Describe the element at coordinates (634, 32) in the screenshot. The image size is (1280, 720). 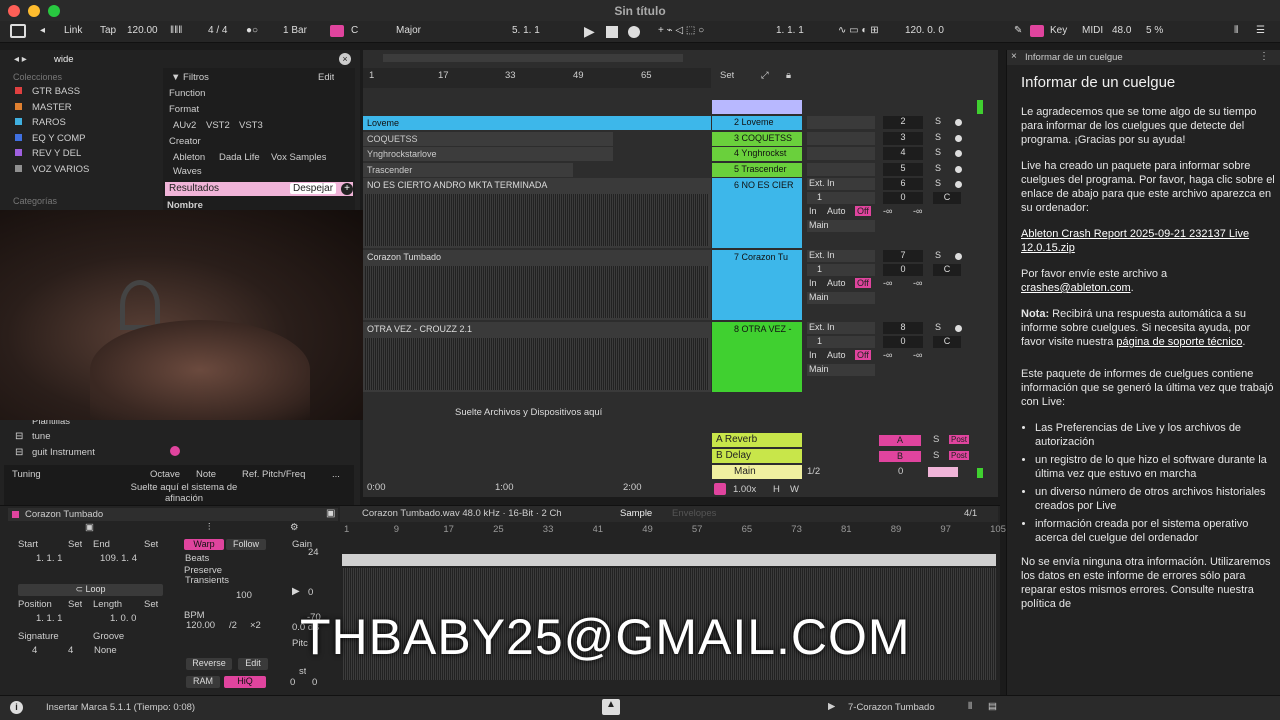
I see `record-icon` at that location.